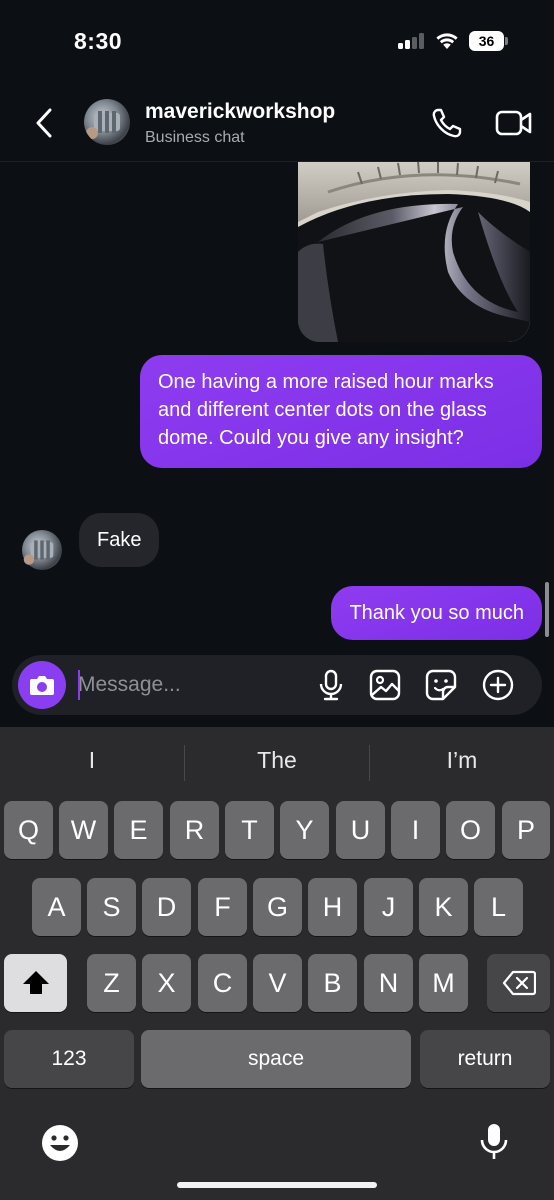 The height and width of the screenshot is (1200, 554). I want to click on key-x: X, so click(166, 983).